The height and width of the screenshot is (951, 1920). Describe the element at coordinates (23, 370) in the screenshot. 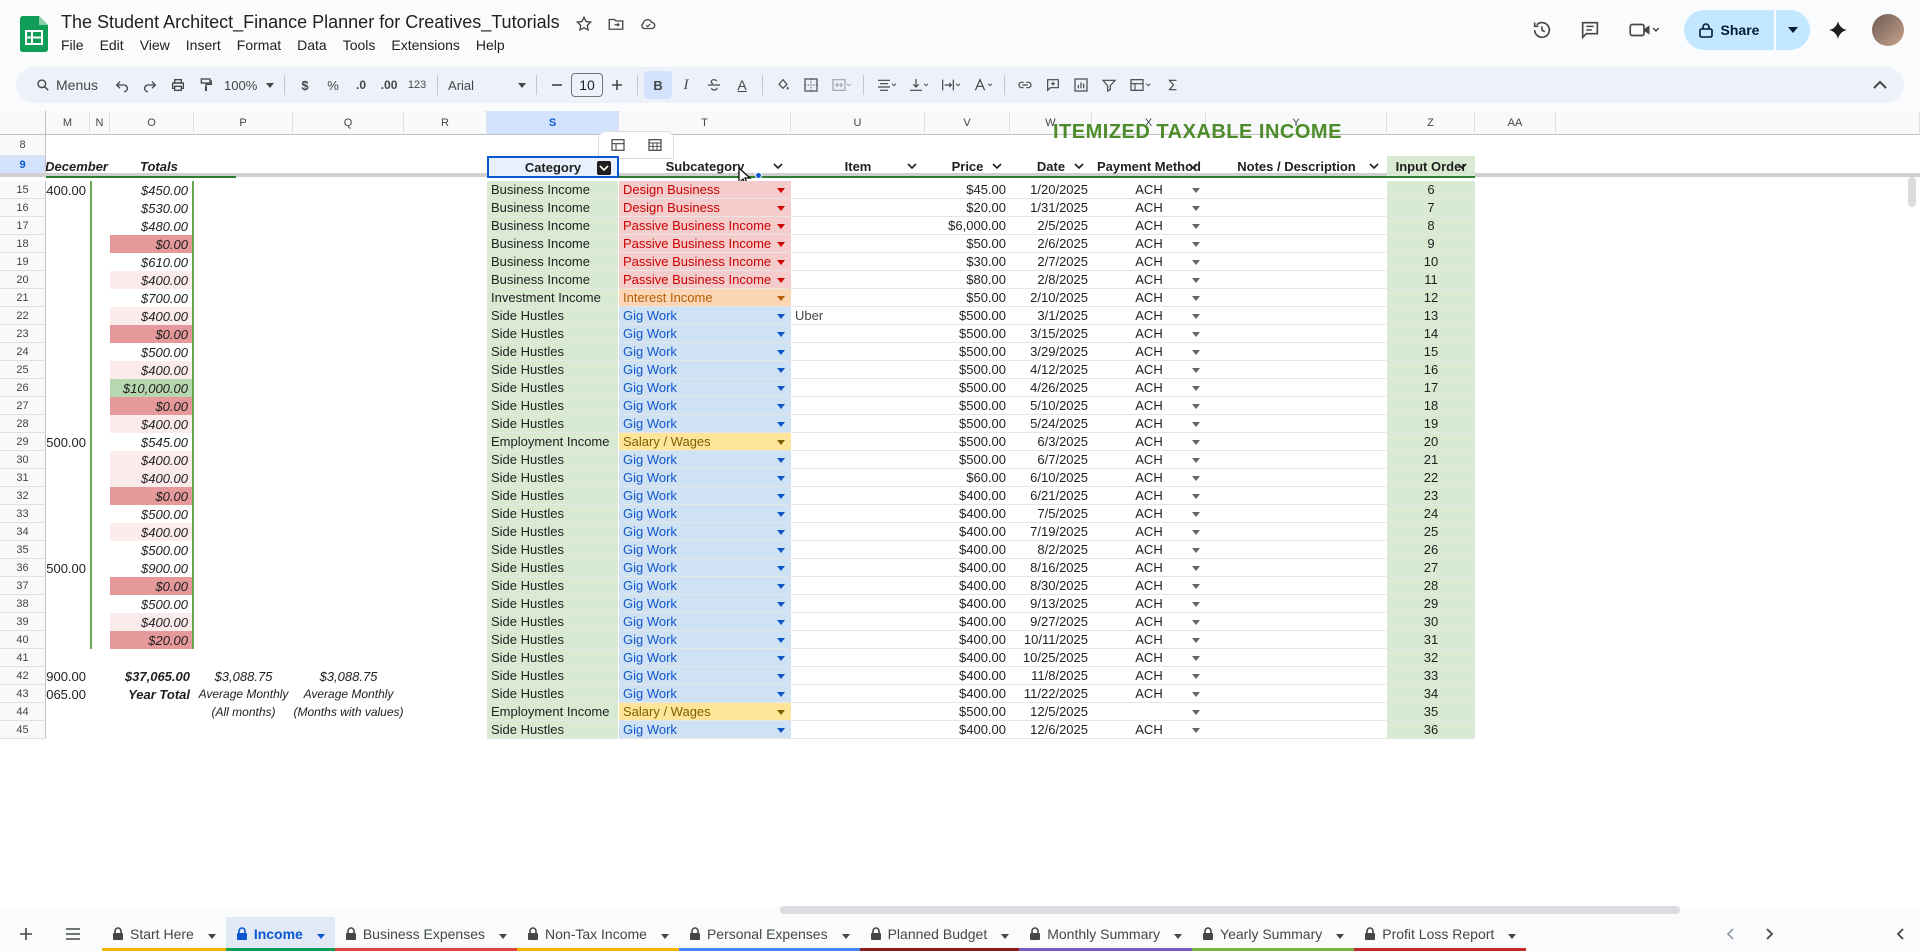

I see `row-header: 25` at that location.